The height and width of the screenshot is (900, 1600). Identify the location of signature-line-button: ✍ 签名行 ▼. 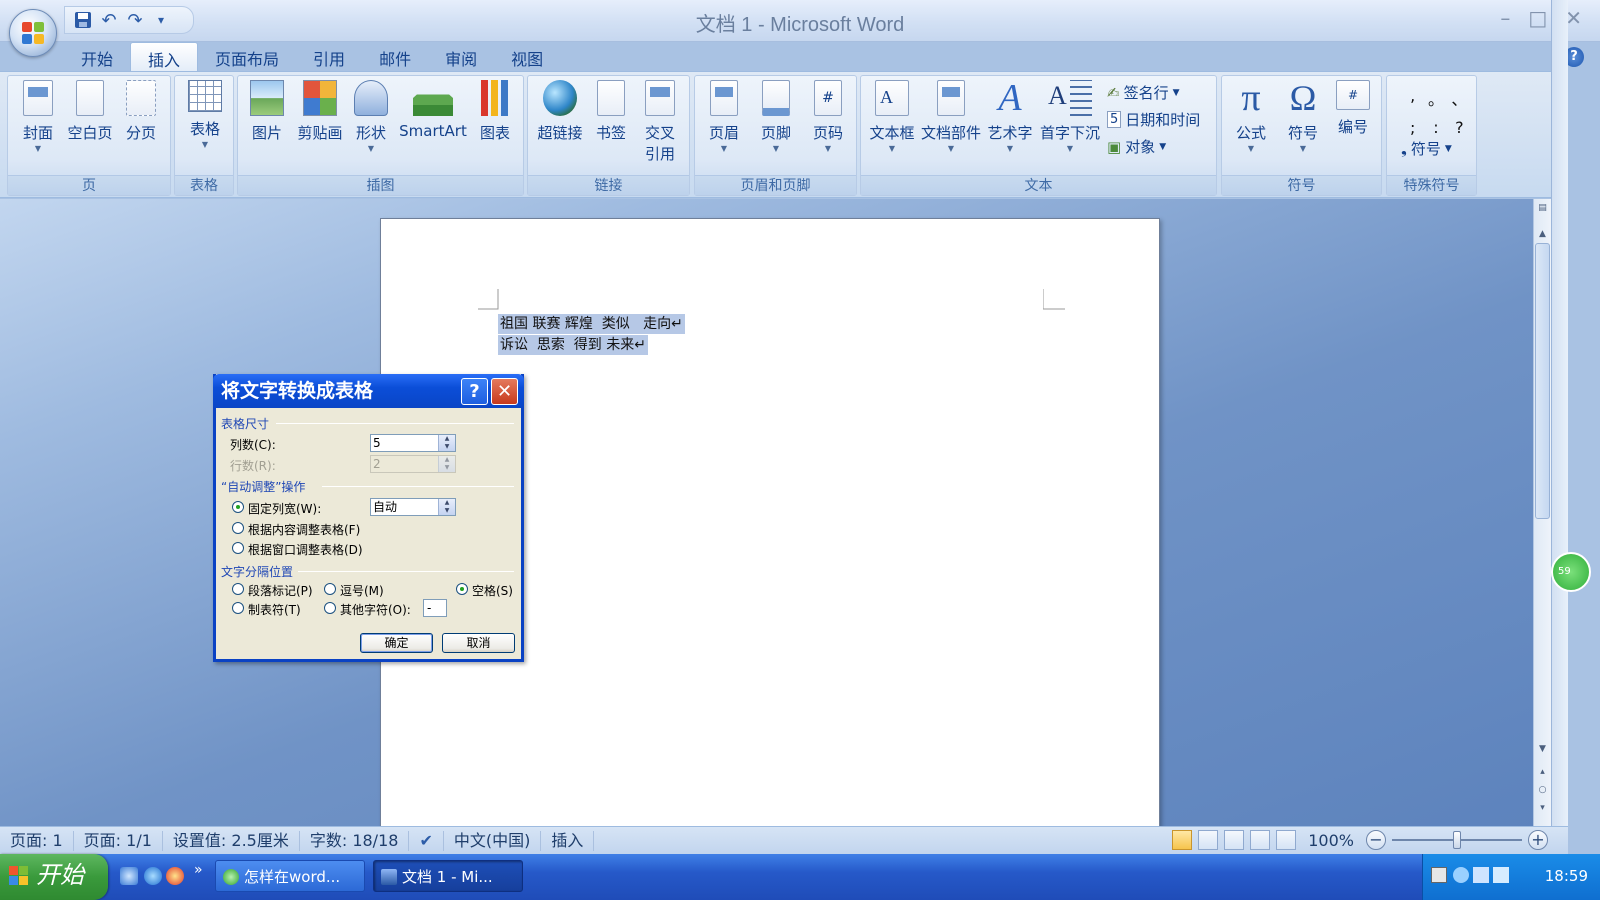
(1143, 92).